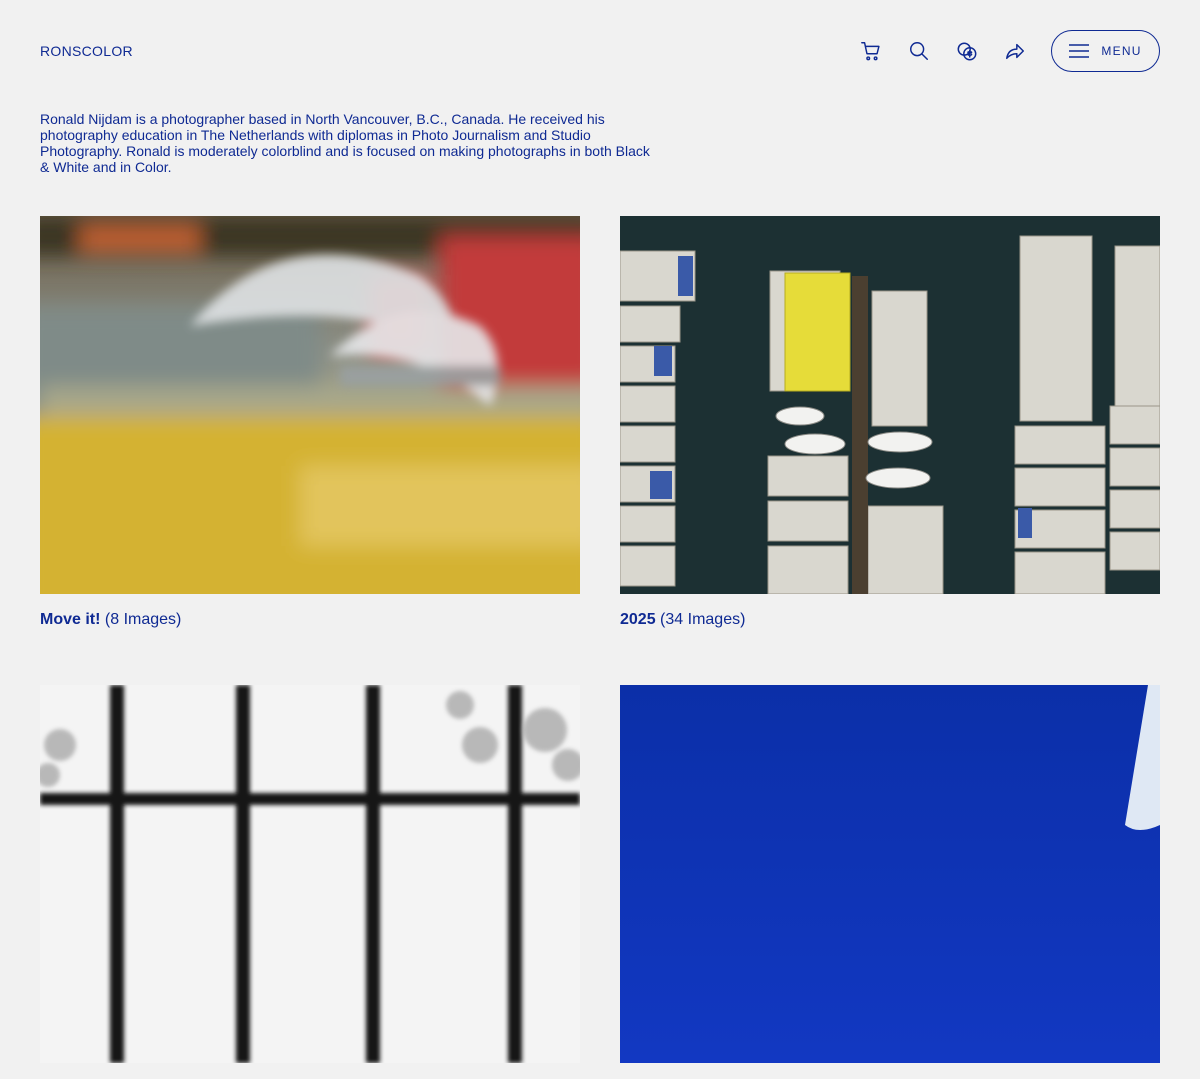 The width and height of the screenshot is (1200, 1079). What do you see at coordinates (86, 51) in the screenshot?
I see `site-logo: RONSCOLOR` at bounding box center [86, 51].